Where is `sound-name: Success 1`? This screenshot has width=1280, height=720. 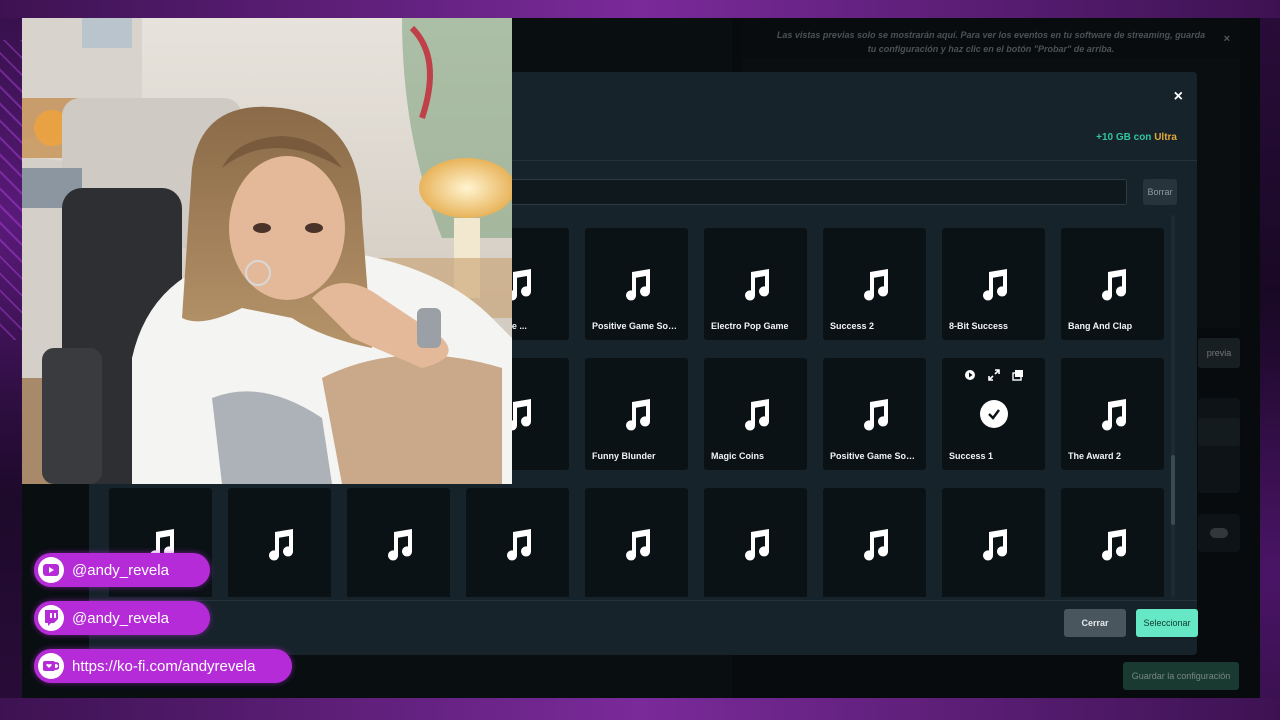 sound-name: Success 1 is located at coordinates (971, 456).